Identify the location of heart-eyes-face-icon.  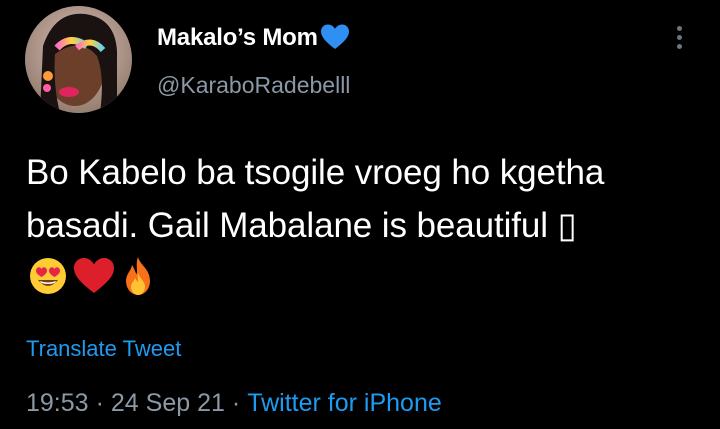
(48, 283).